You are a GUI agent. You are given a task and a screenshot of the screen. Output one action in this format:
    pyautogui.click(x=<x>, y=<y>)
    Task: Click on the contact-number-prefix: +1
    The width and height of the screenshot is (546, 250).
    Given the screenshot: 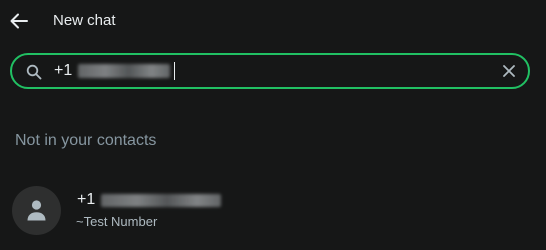 What is the action you would take?
    pyautogui.click(x=86, y=199)
    